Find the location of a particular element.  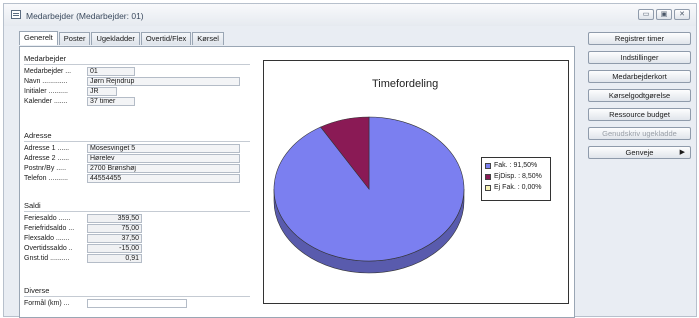

genveje-label: Genveje is located at coordinates (639, 152).